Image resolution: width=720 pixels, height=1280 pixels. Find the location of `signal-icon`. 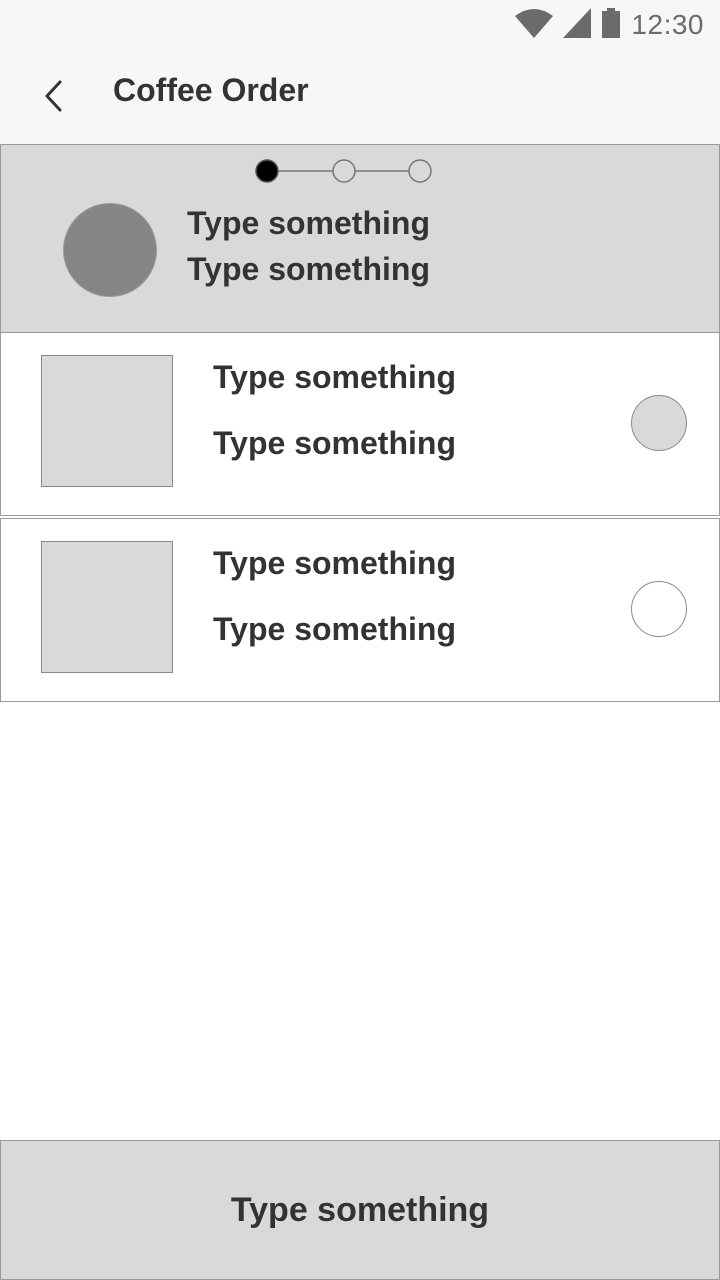

signal-icon is located at coordinates (577, 25).